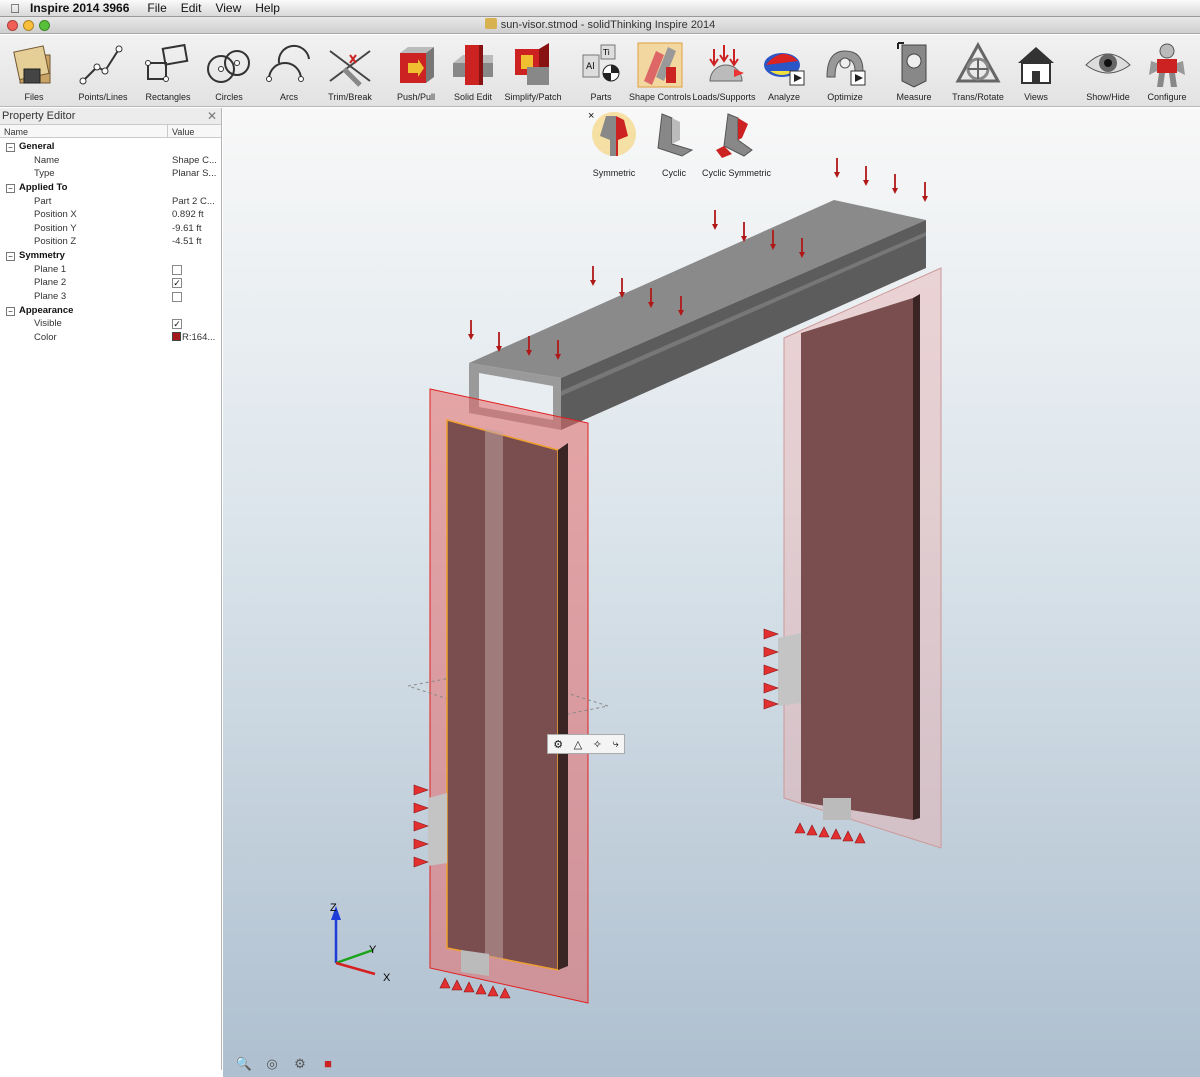 The image size is (1200, 1077). What do you see at coordinates (103, 97) in the screenshot?
I see `points-lines-label: Points/Lines` at bounding box center [103, 97].